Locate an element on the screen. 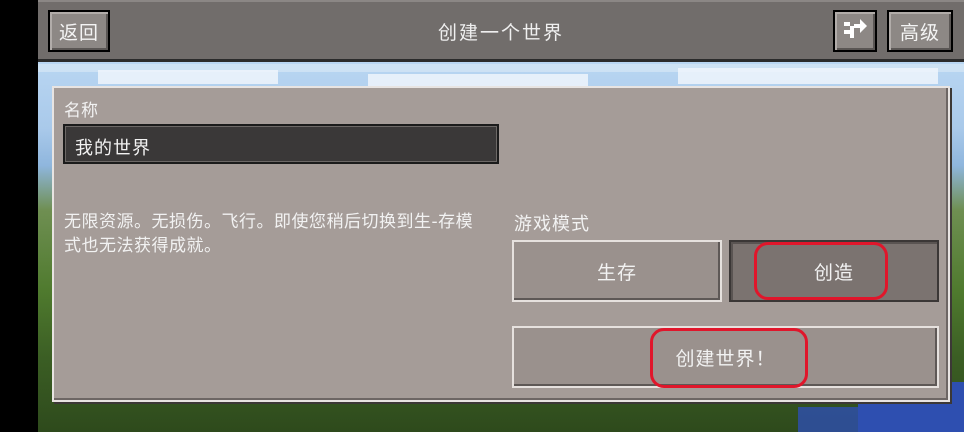 The width and height of the screenshot is (964, 432). survival-mode-button: 生存 is located at coordinates (617, 271).